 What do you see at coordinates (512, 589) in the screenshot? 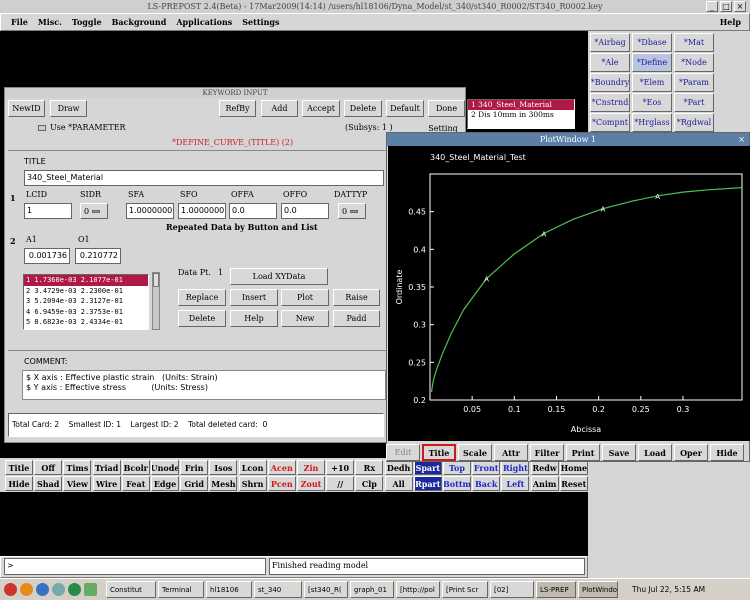
I see `taskbar-item-02: [02]` at bounding box center [512, 589].